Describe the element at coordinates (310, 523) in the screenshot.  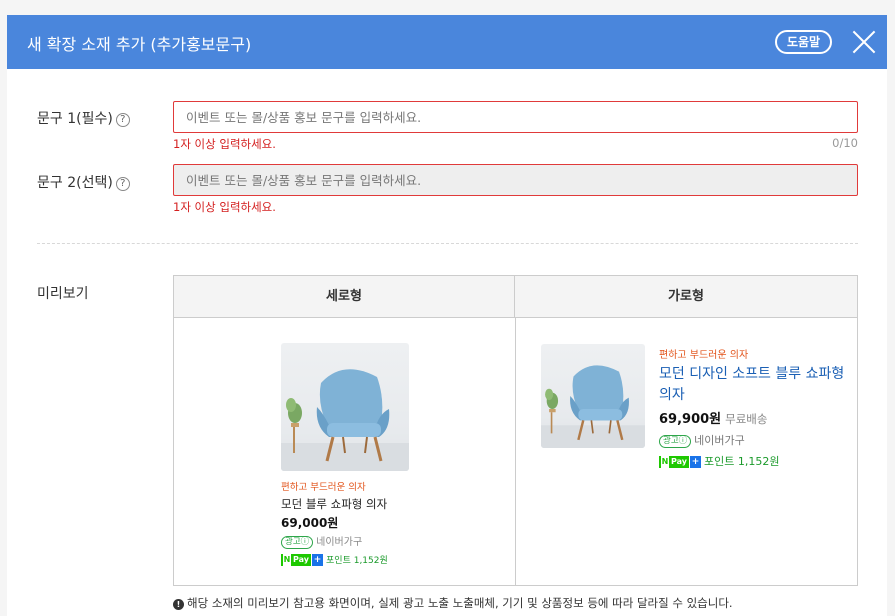
I see `product-price: 69,000원` at that location.